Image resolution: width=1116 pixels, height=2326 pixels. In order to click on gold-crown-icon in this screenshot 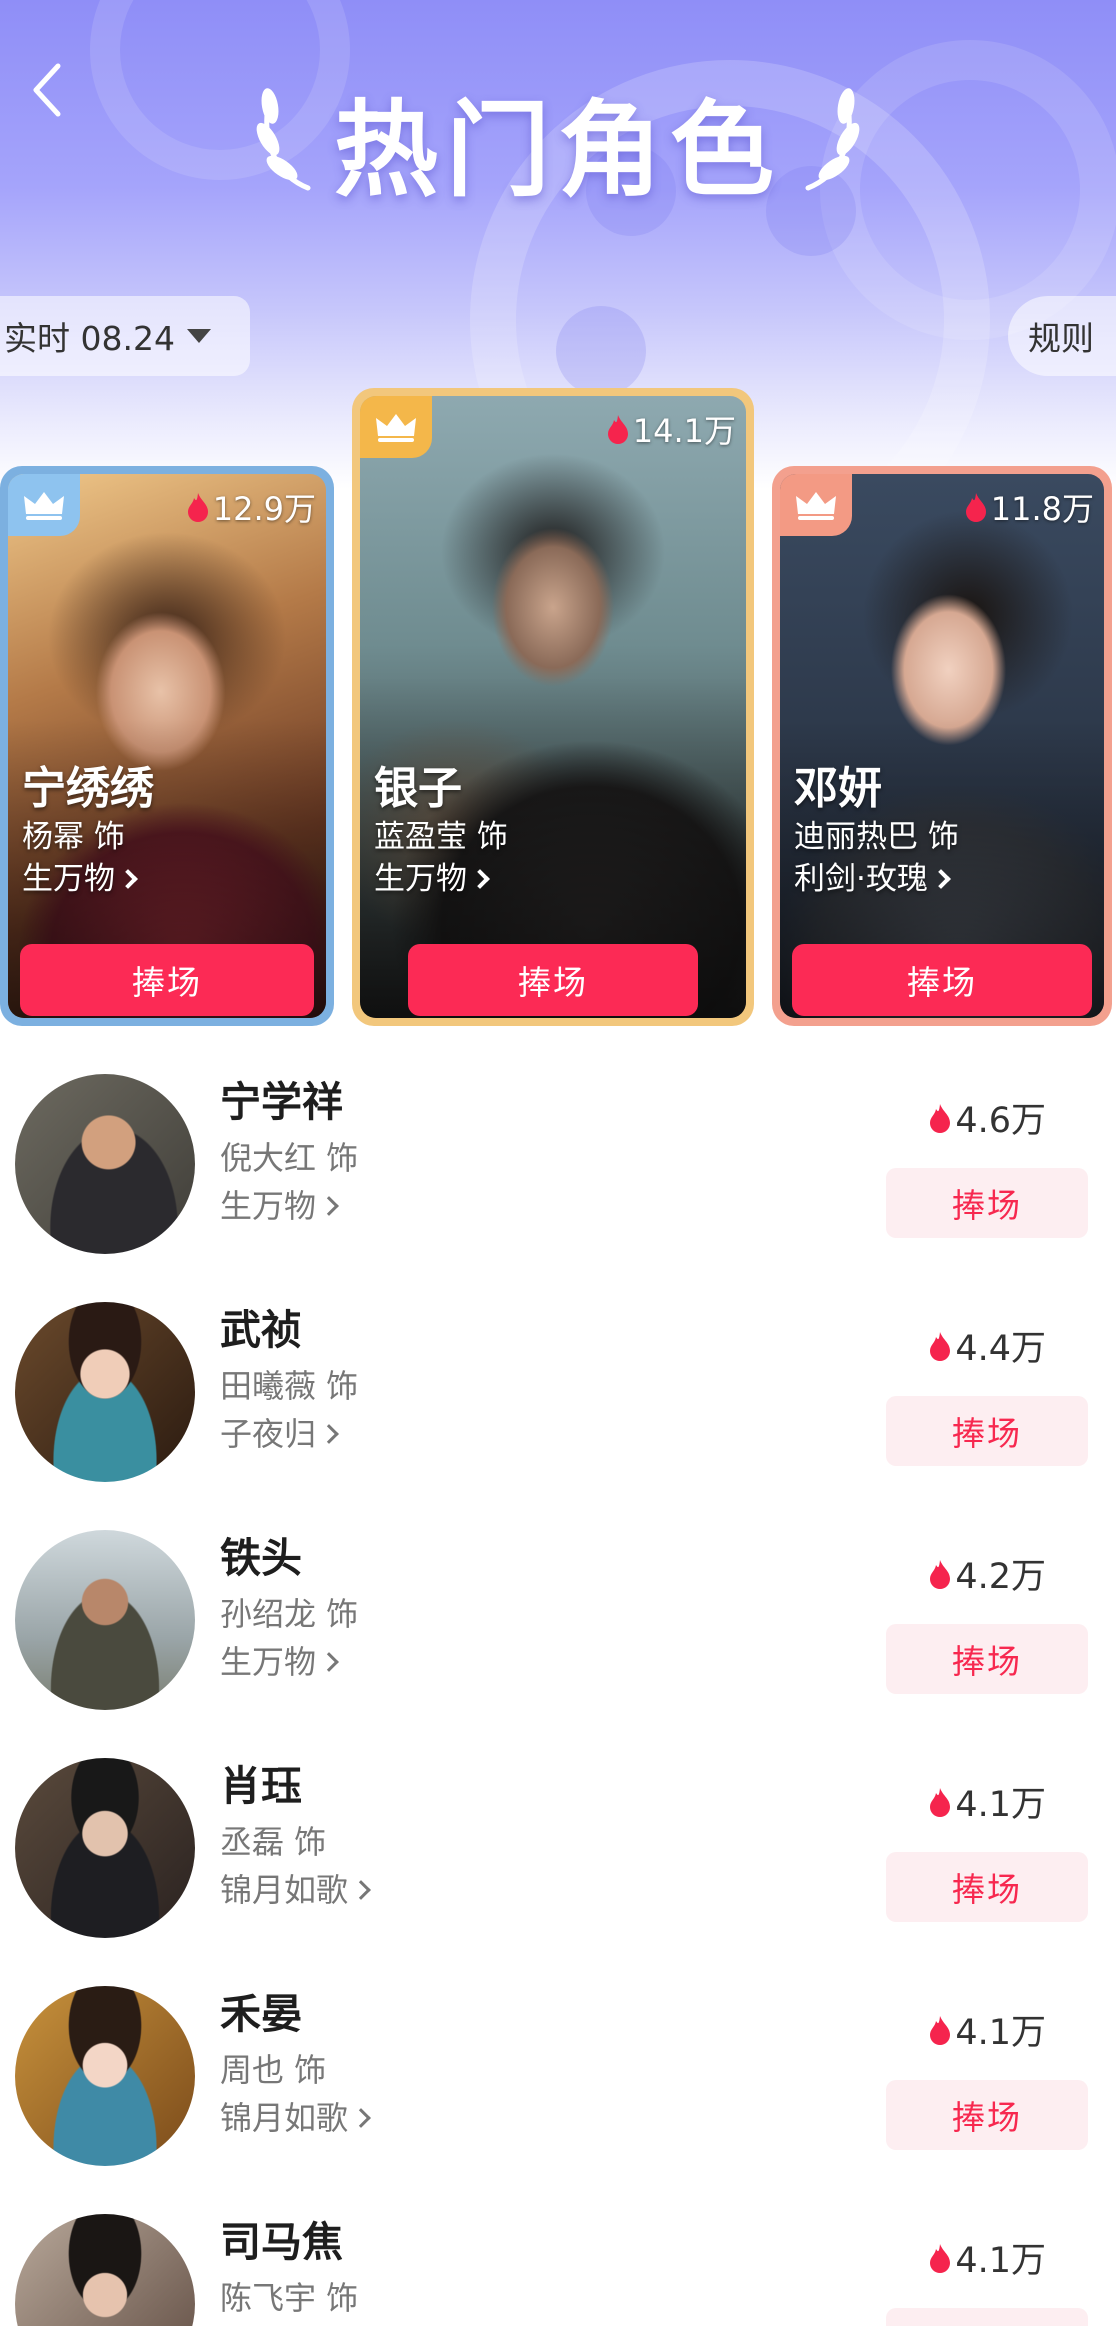, I will do `click(396, 427)`.